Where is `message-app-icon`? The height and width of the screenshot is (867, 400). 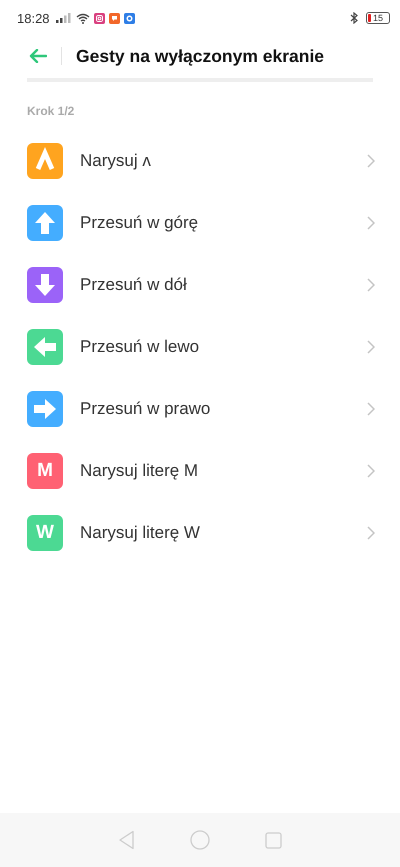 message-app-icon is located at coordinates (114, 18).